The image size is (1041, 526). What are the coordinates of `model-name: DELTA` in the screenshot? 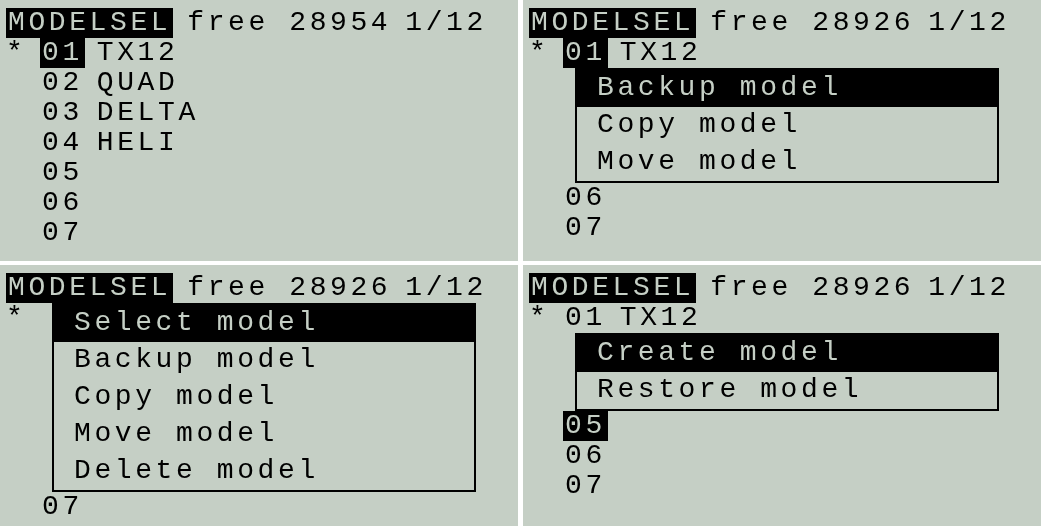 It's located at (147, 113).